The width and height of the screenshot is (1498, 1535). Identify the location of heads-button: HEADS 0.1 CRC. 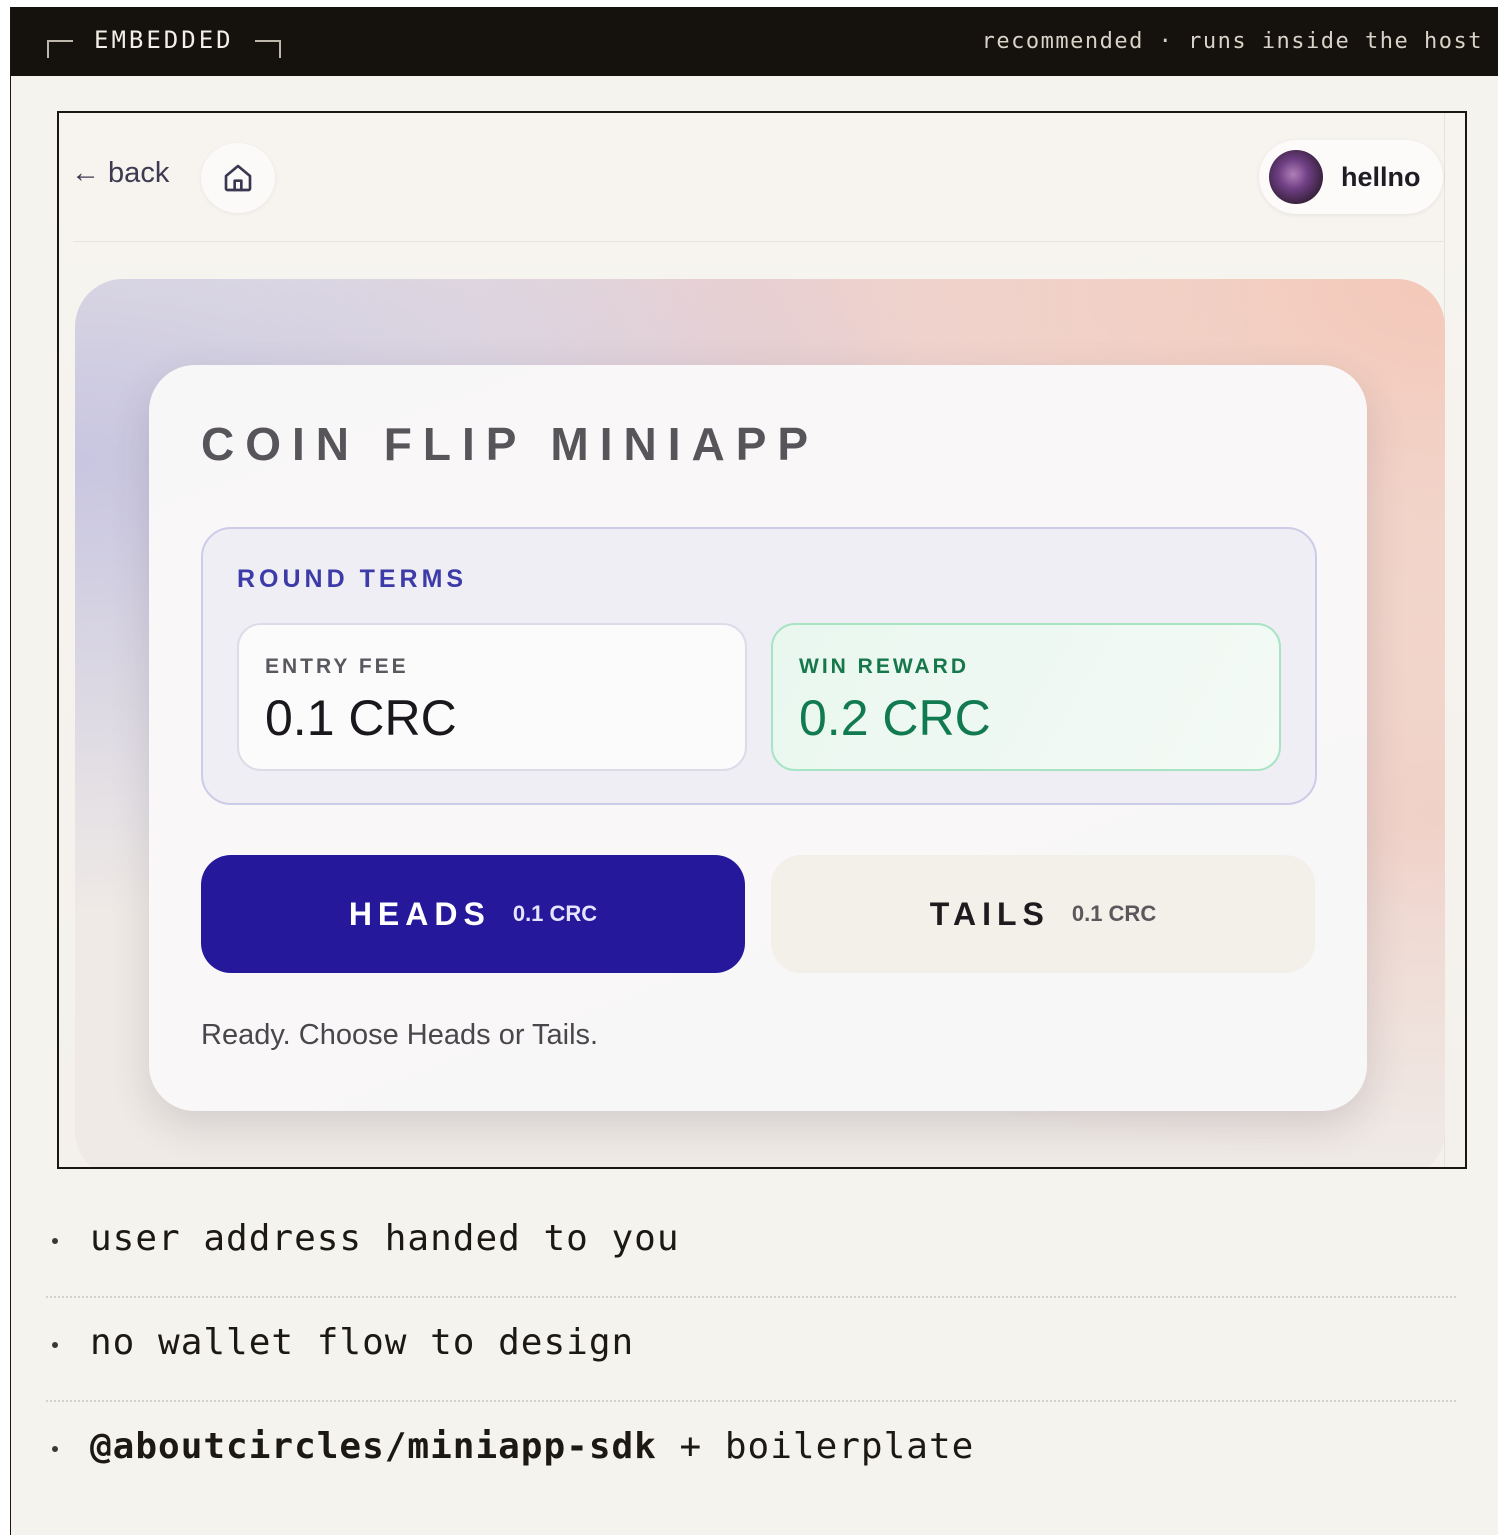
(473, 914).